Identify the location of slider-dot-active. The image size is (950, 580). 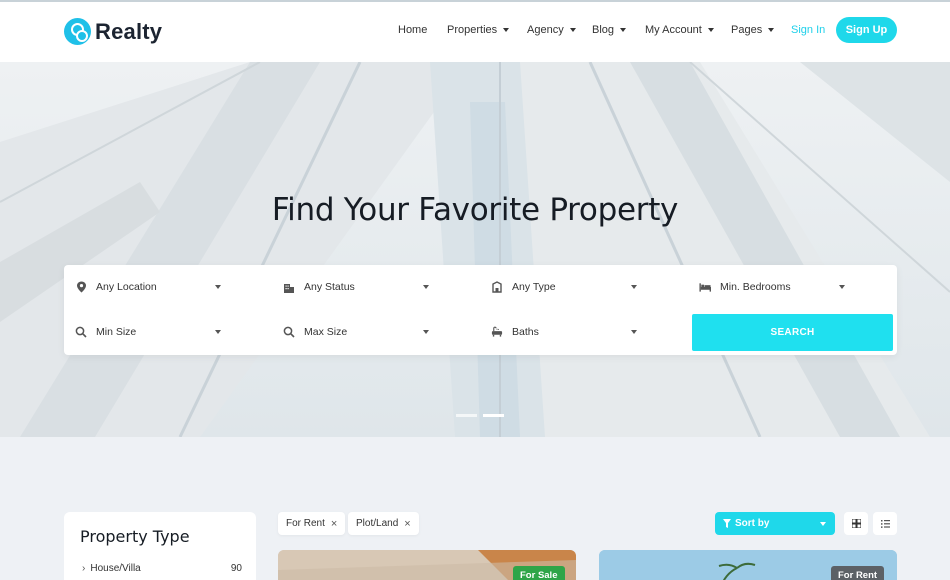
(493, 415).